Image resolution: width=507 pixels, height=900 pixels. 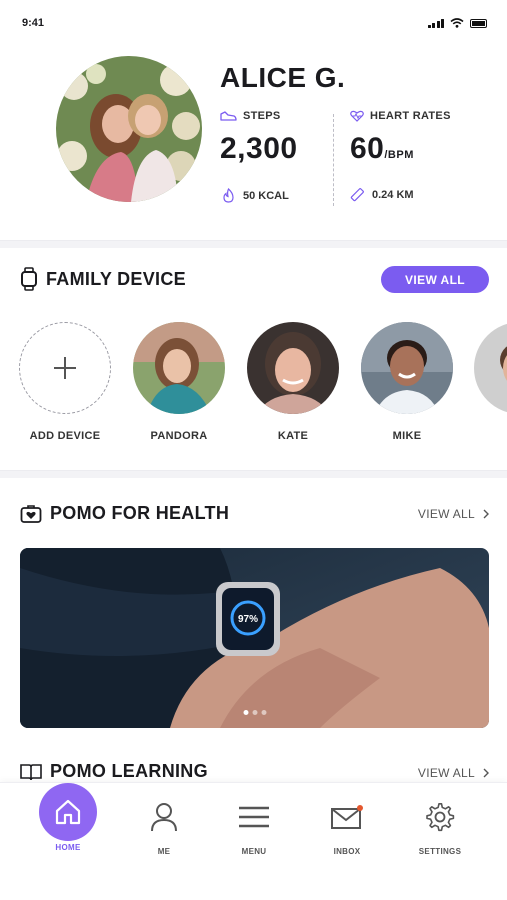 I want to click on health-view-all-link: VIEW ALL, so click(x=453, y=514).